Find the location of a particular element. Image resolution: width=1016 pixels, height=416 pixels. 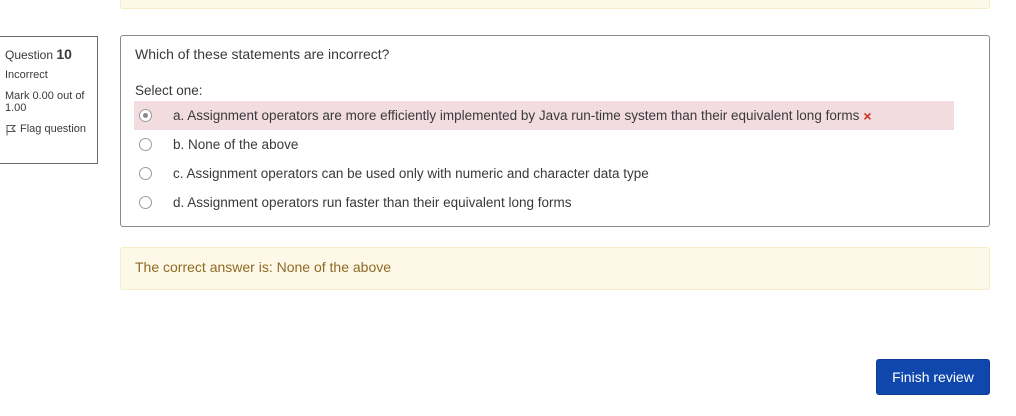

question-number: Question 10 is located at coordinates (51, 54).